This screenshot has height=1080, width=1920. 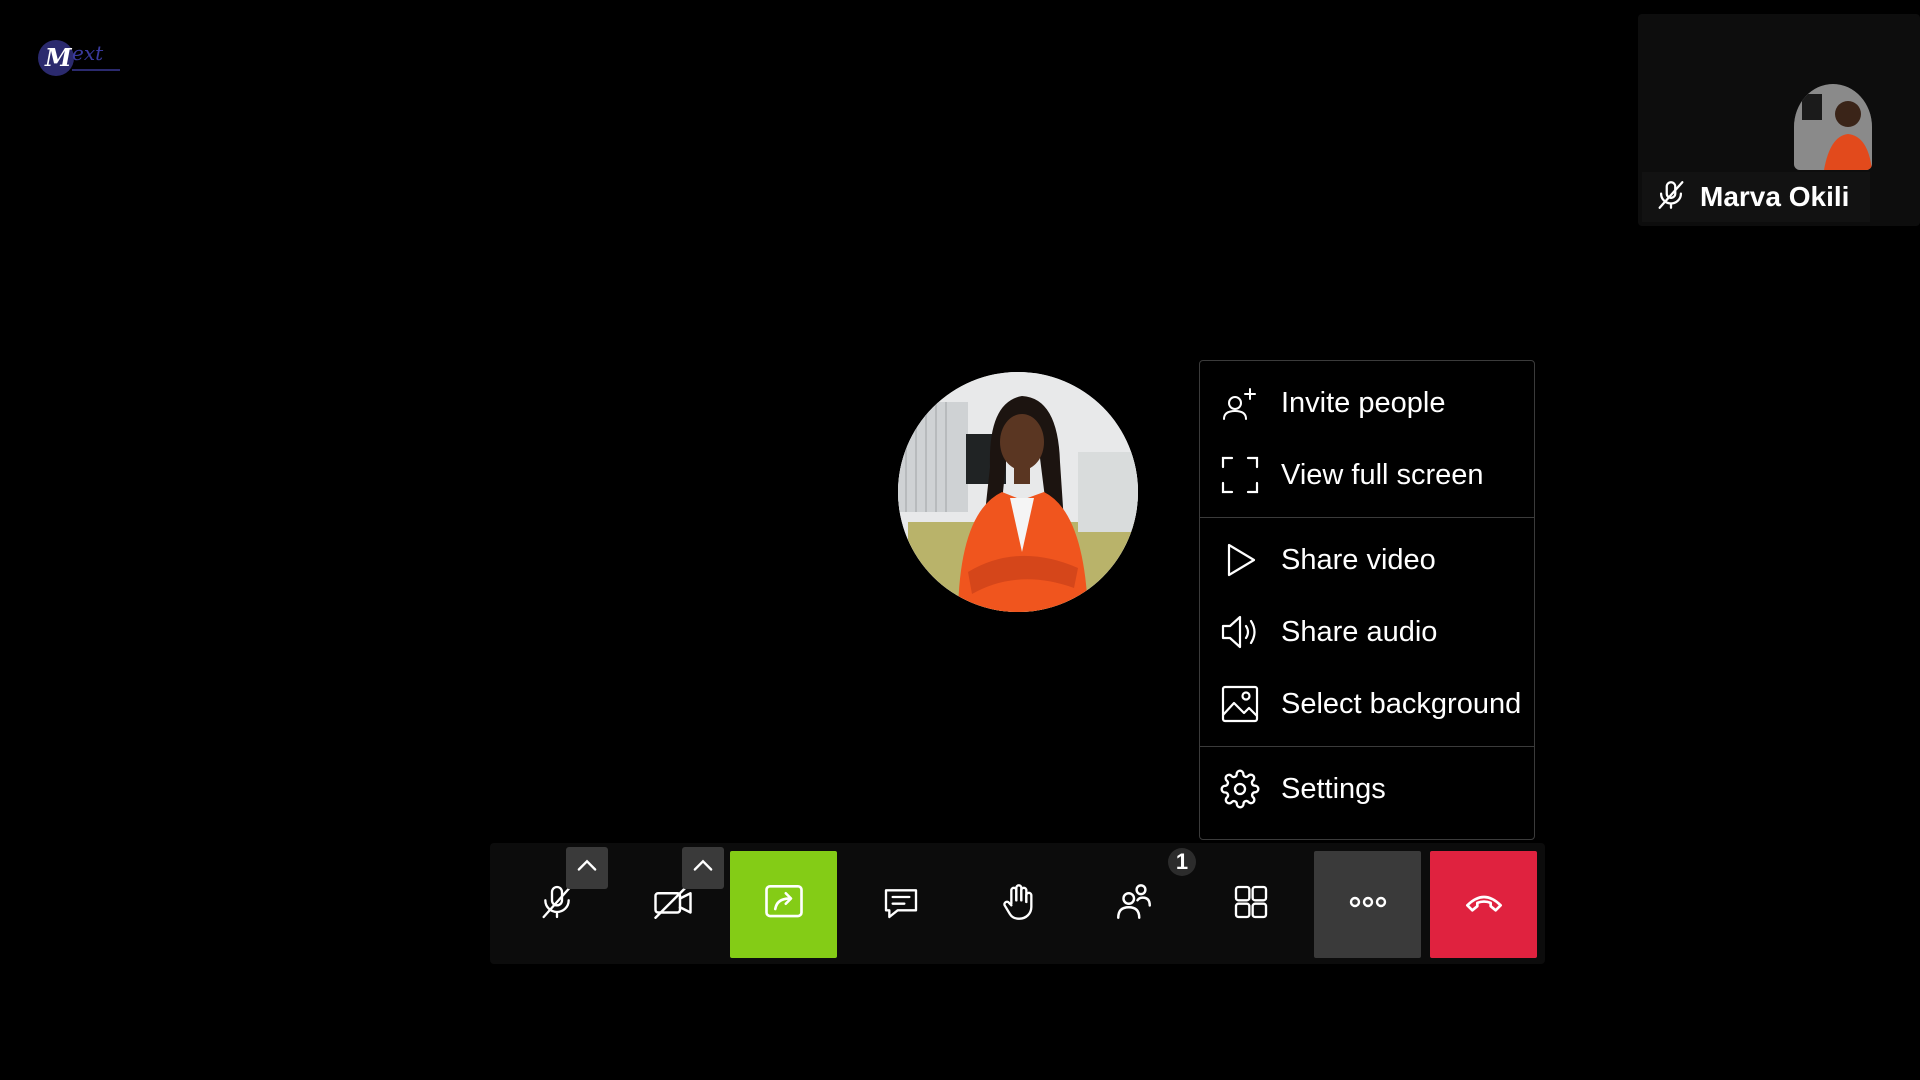 I want to click on chat-icon, so click(x=901, y=904).